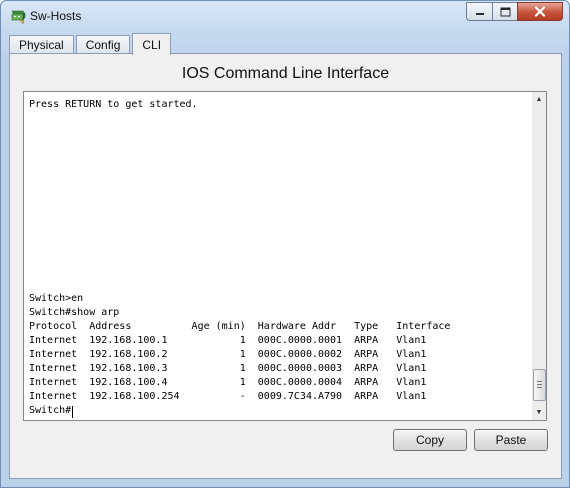 Image resolution: width=570 pixels, height=488 pixels. Describe the element at coordinates (539, 99) in the screenshot. I see `scroll-up-arrow-icon: ▲` at that location.